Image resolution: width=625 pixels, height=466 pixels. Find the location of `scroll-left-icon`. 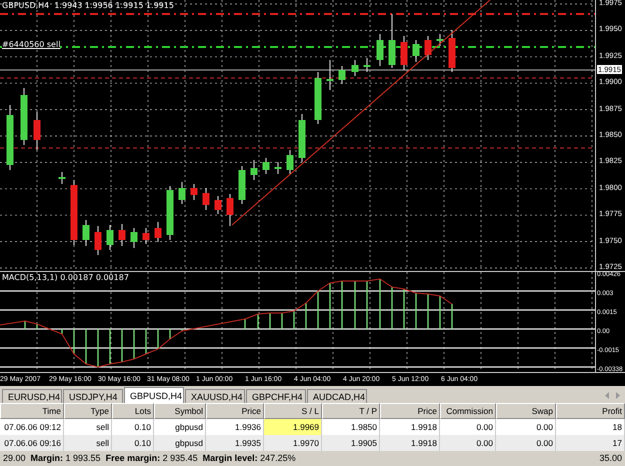

scroll-left-icon is located at coordinates (607, 395).